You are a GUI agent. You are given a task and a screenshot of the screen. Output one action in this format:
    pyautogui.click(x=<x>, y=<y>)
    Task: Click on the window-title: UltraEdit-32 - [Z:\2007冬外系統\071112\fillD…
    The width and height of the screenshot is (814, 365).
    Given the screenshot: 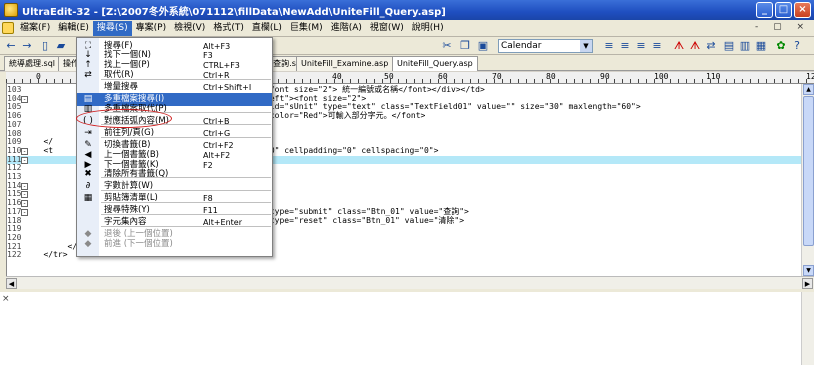 What is the action you would take?
    pyautogui.click(x=234, y=12)
    